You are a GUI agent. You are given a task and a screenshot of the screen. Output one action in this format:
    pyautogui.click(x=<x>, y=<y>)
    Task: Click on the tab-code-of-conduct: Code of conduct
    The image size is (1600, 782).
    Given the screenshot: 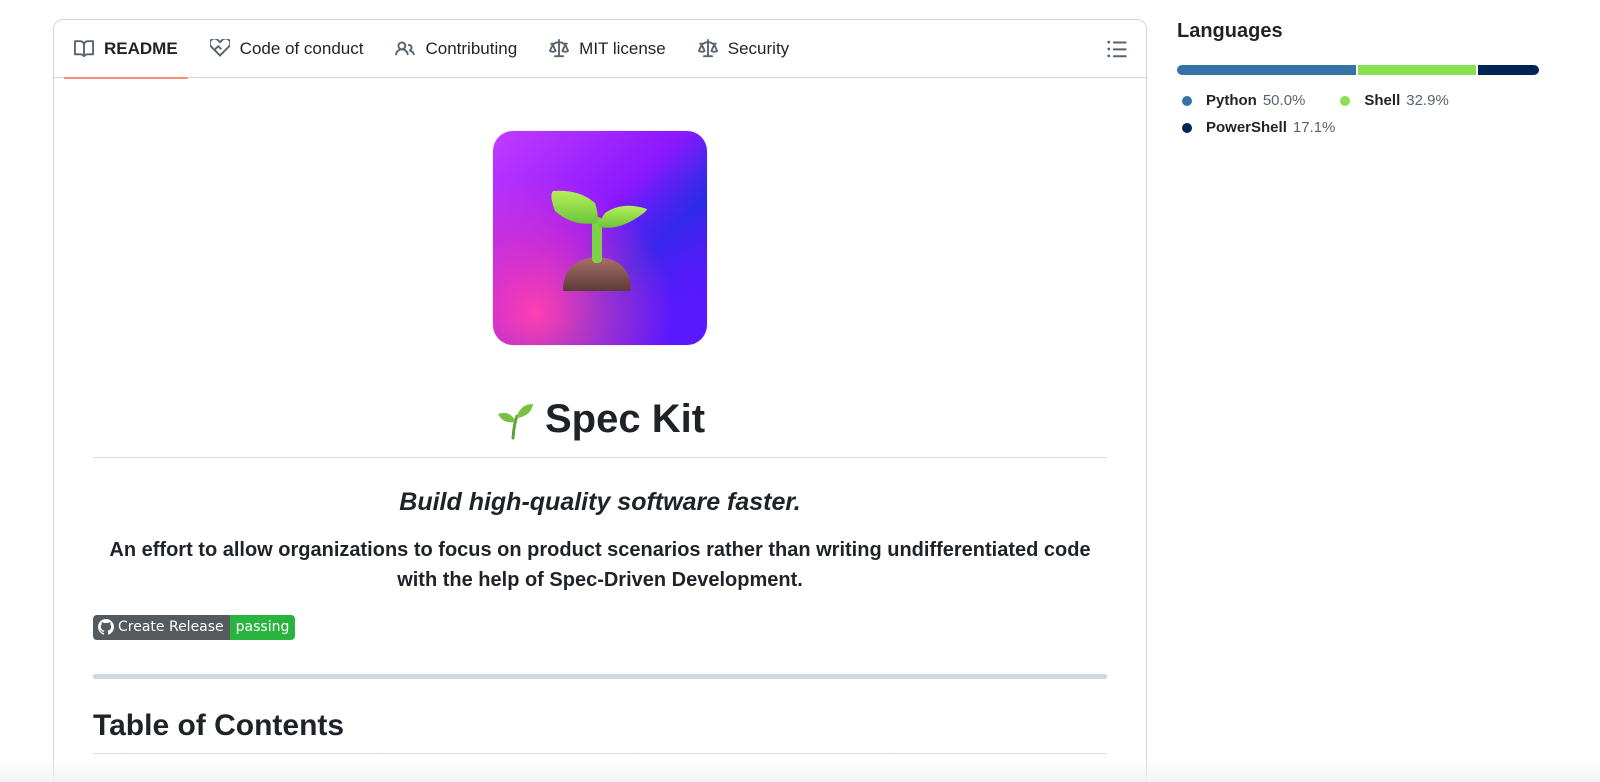 What is the action you would take?
    pyautogui.click(x=287, y=49)
    